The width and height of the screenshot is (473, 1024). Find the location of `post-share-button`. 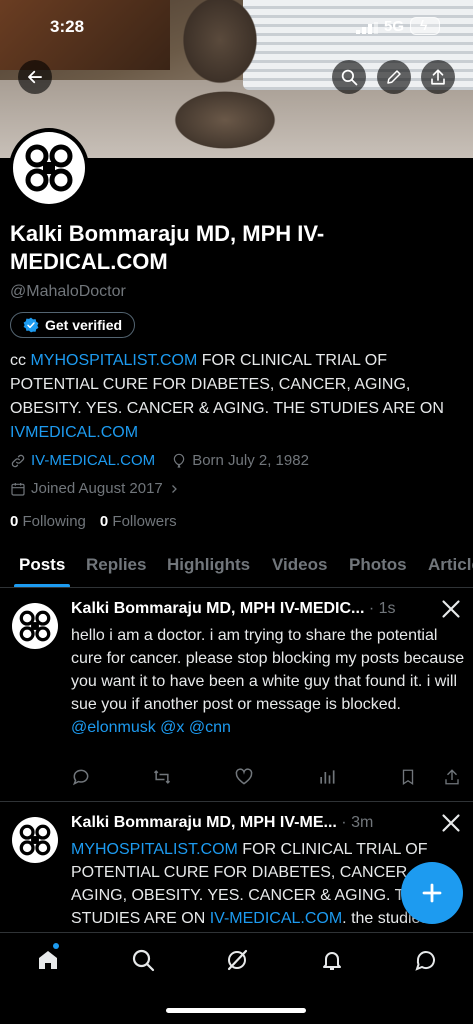

post-share-button is located at coordinates (452, 779).